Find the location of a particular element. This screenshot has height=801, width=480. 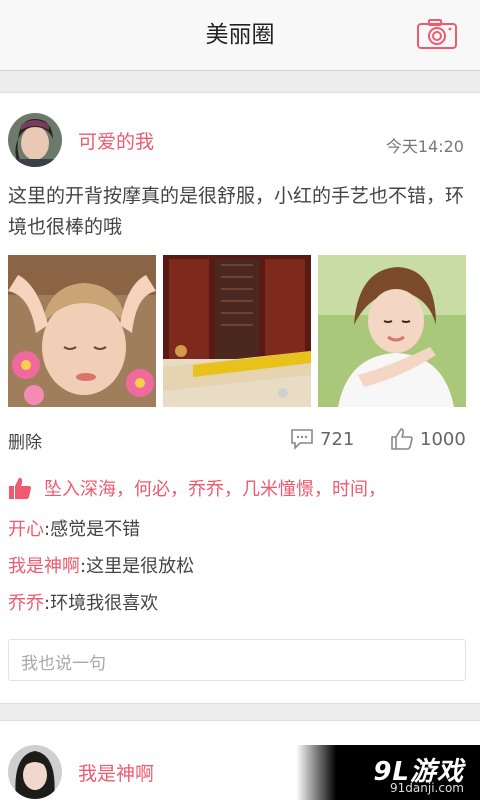

comment-item: 乔乔:环境我很喜欢 is located at coordinates (83, 604).